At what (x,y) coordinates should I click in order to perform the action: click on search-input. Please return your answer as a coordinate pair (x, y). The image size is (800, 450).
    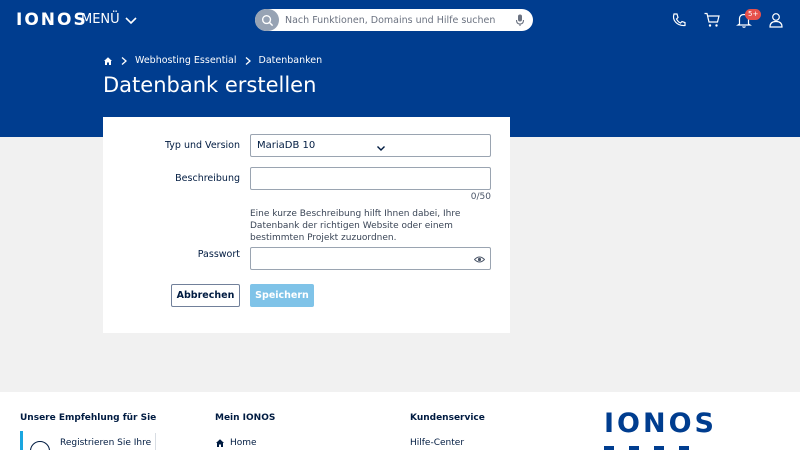
    Looking at the image, I should click on (395, 20).